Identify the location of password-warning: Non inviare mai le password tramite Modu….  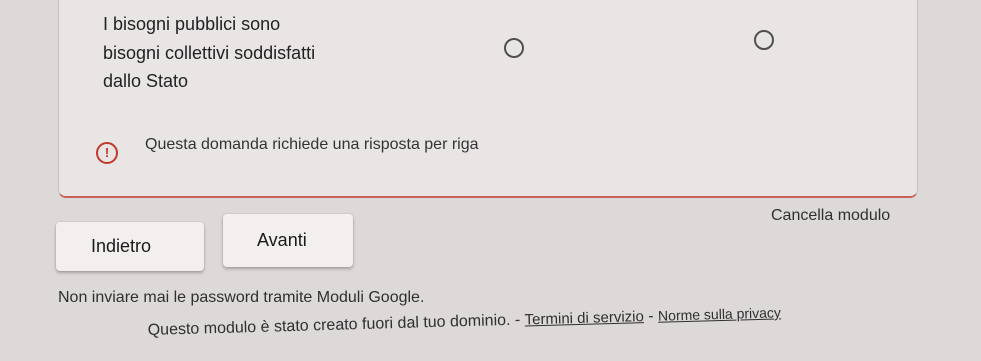
(241, 297).